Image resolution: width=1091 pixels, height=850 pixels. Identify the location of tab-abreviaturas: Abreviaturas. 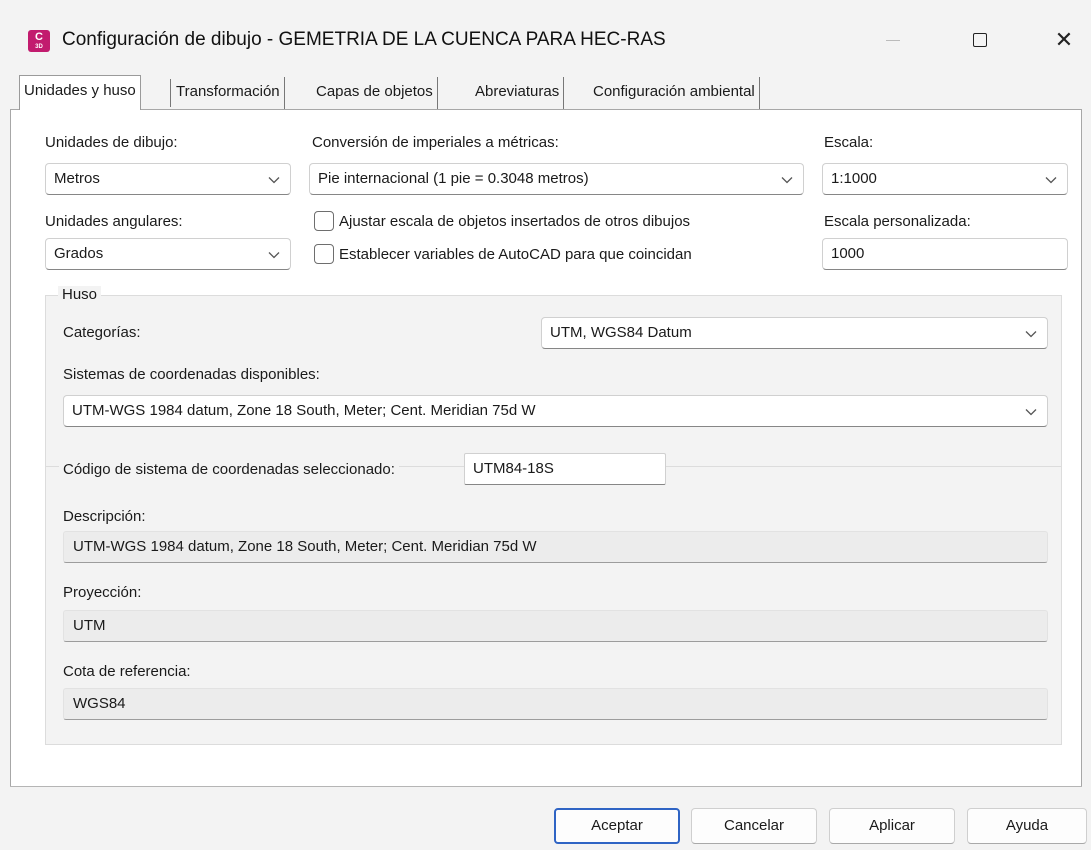
(518, 93).